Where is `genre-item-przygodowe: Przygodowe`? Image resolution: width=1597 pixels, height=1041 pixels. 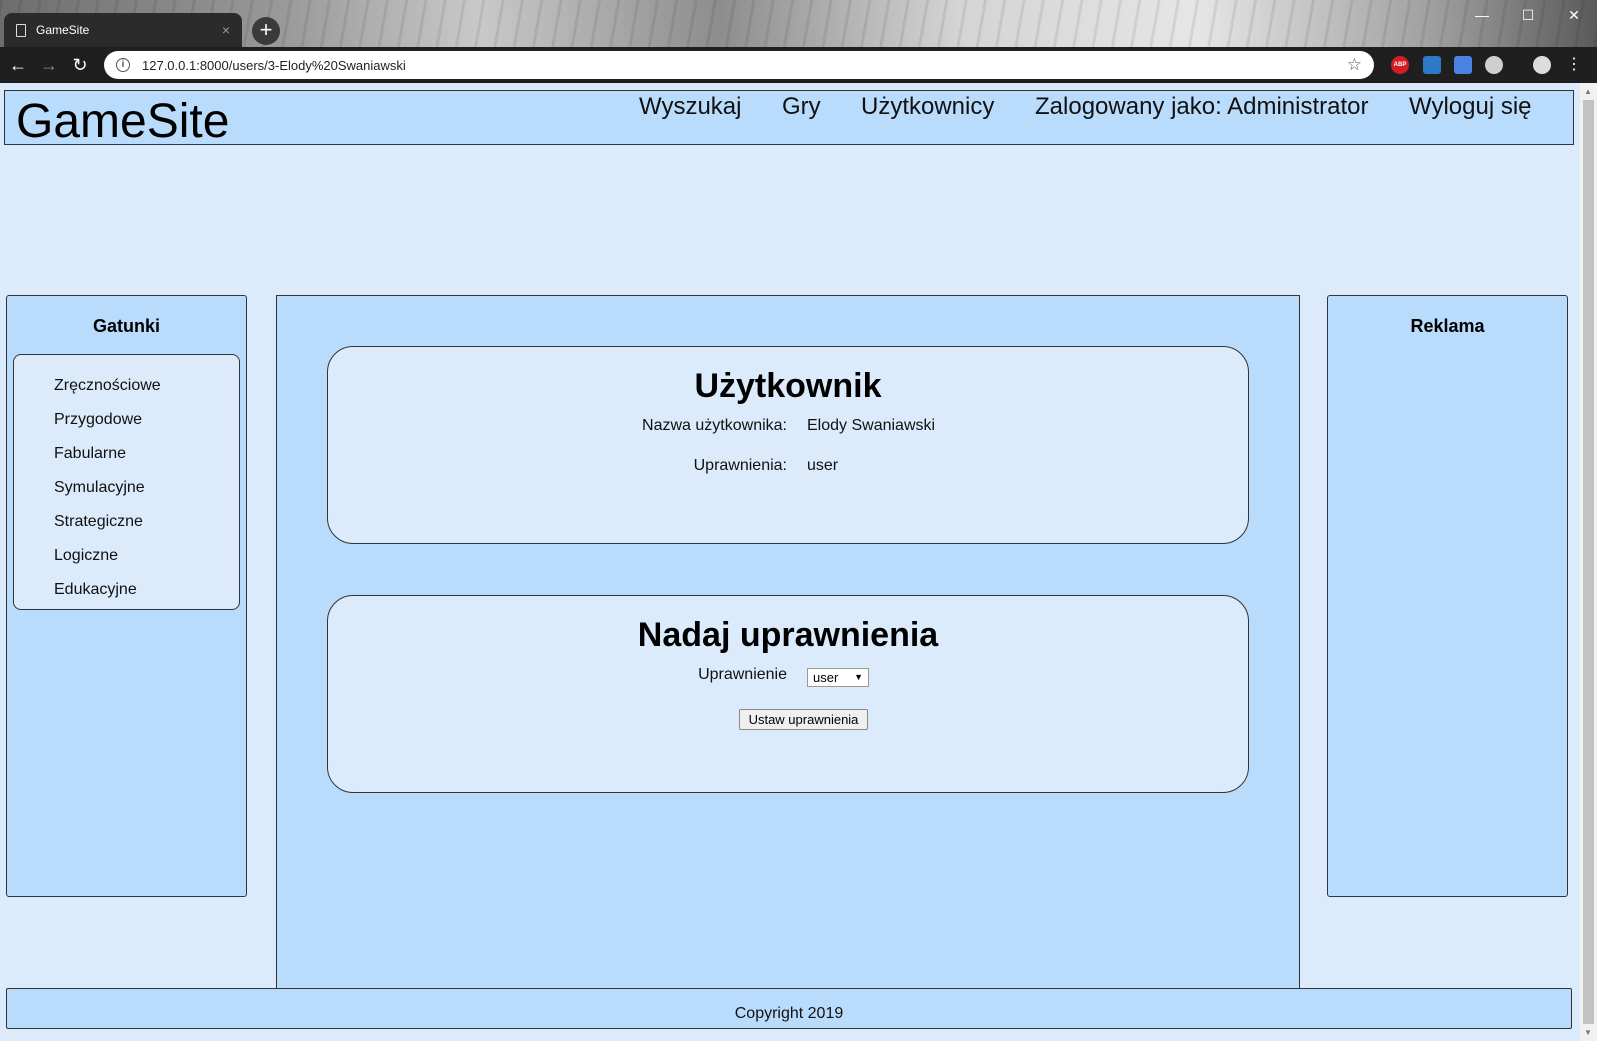
genre-item-przygodowe: Przygodowe is located at coordinates (146, 420).